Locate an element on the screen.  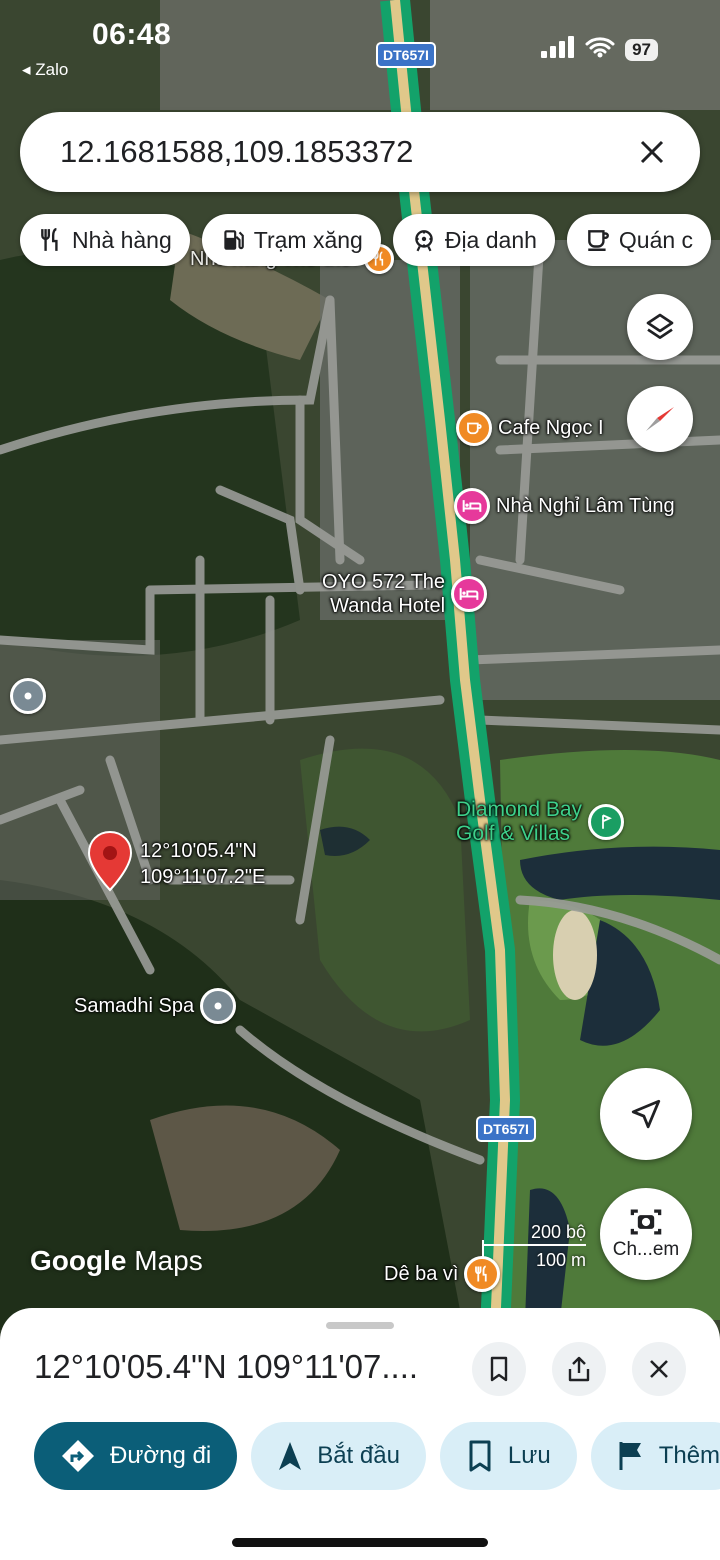
close-sheet-button is located at coordinates (659, 1369).